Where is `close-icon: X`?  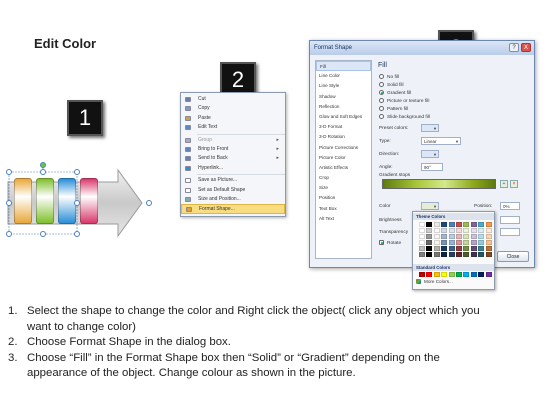
close-icon: X is located at coordinates (526, 47).